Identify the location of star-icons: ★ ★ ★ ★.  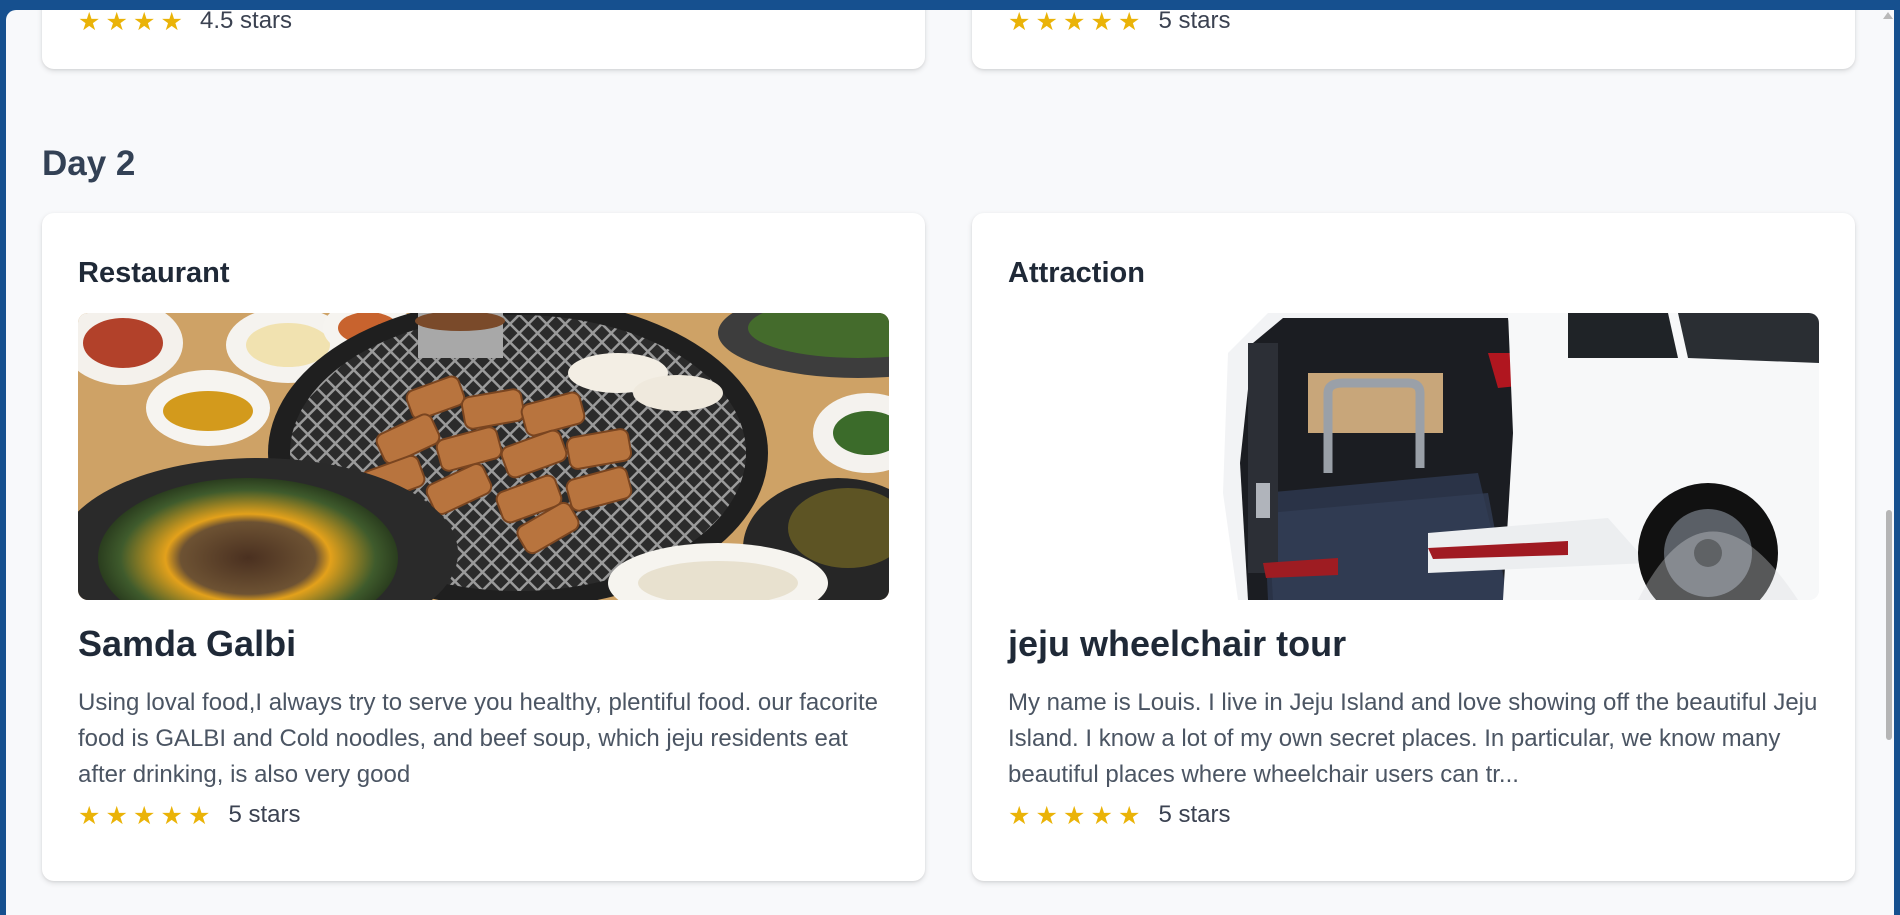
(133, 22).